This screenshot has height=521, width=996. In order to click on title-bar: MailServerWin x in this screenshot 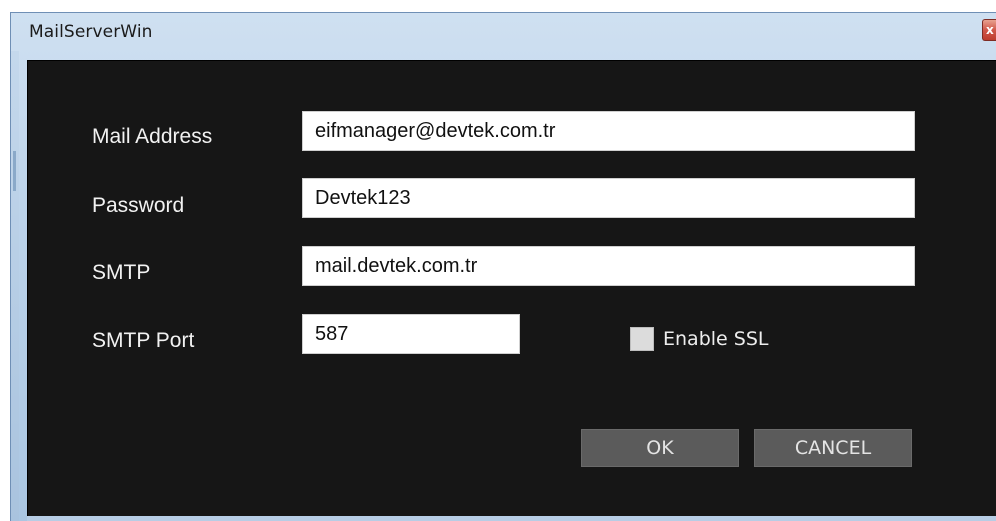, I will do `click(503, 32)`.